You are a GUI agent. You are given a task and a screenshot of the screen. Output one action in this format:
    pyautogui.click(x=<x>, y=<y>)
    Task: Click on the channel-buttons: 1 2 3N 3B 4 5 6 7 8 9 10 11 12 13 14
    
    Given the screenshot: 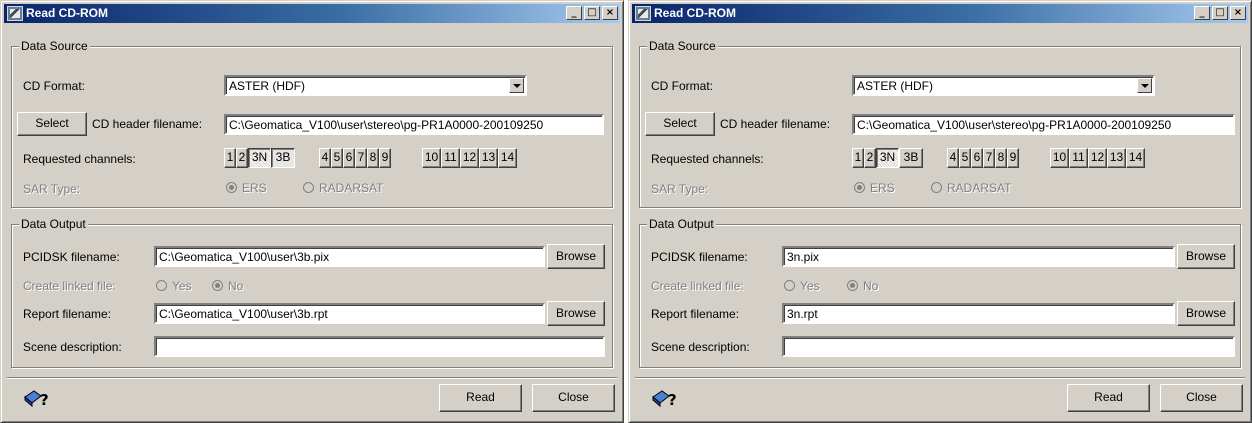 What is the action you would take?
    pyautogui.click(x=1012, y=158)
    